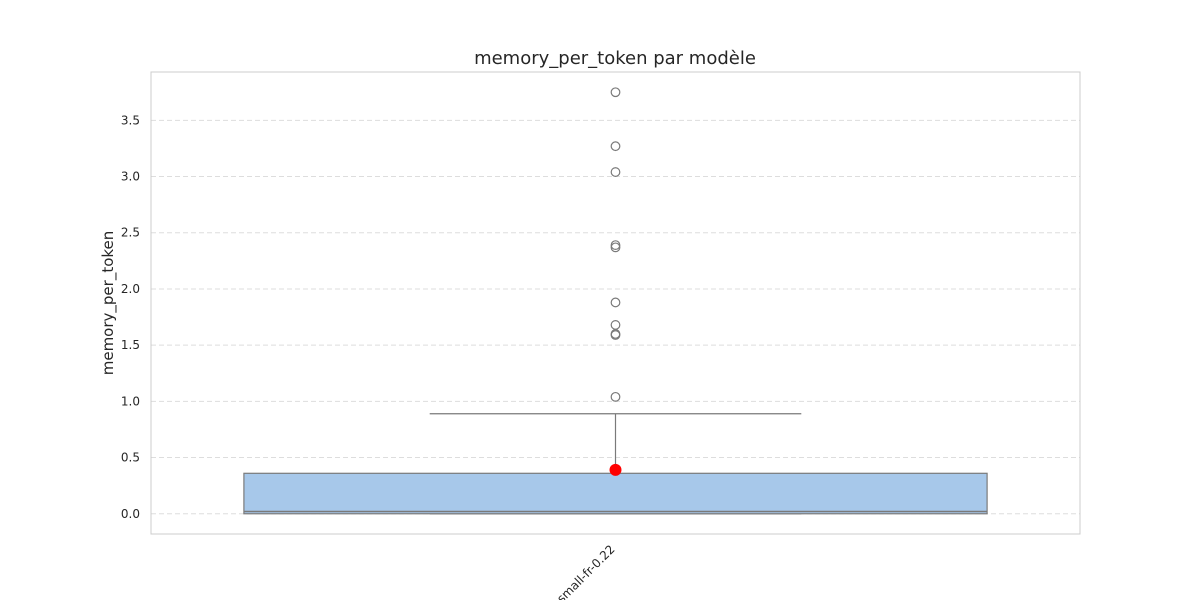 The image size is (1200, 600). What do you see at coordinates (130, 289) in the screenshot?
I see `y-tick-label: 2.0` at bounding box center [130, 289].